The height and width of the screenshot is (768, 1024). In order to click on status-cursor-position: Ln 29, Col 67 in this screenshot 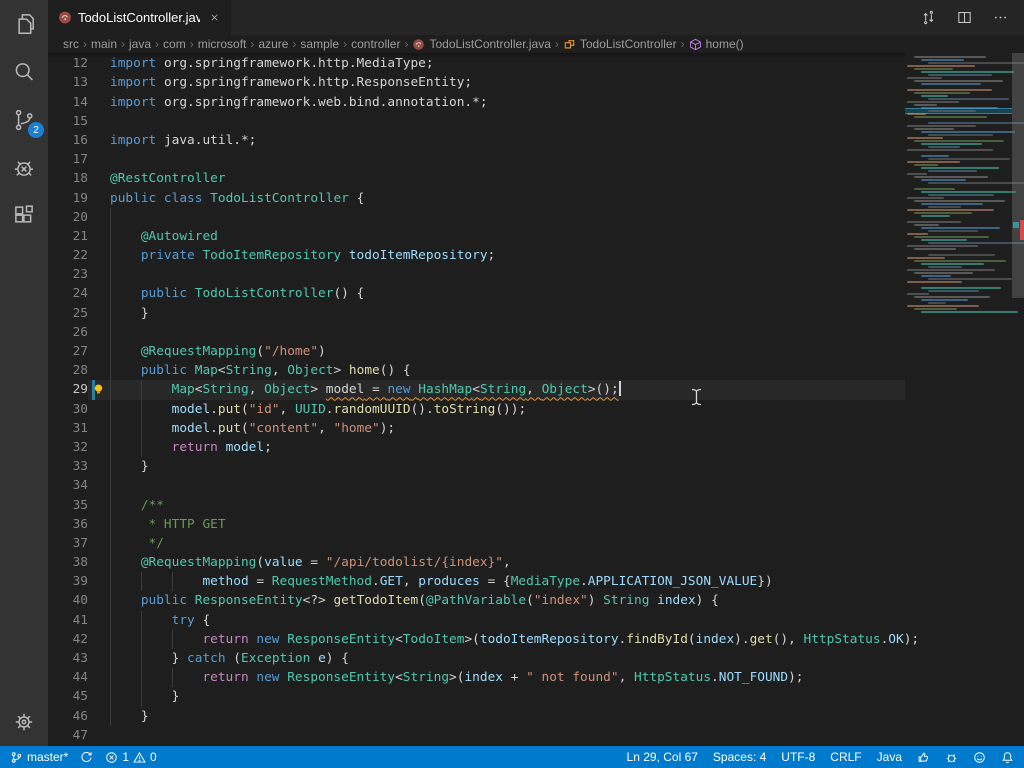, I will do `click(662, 757)`.